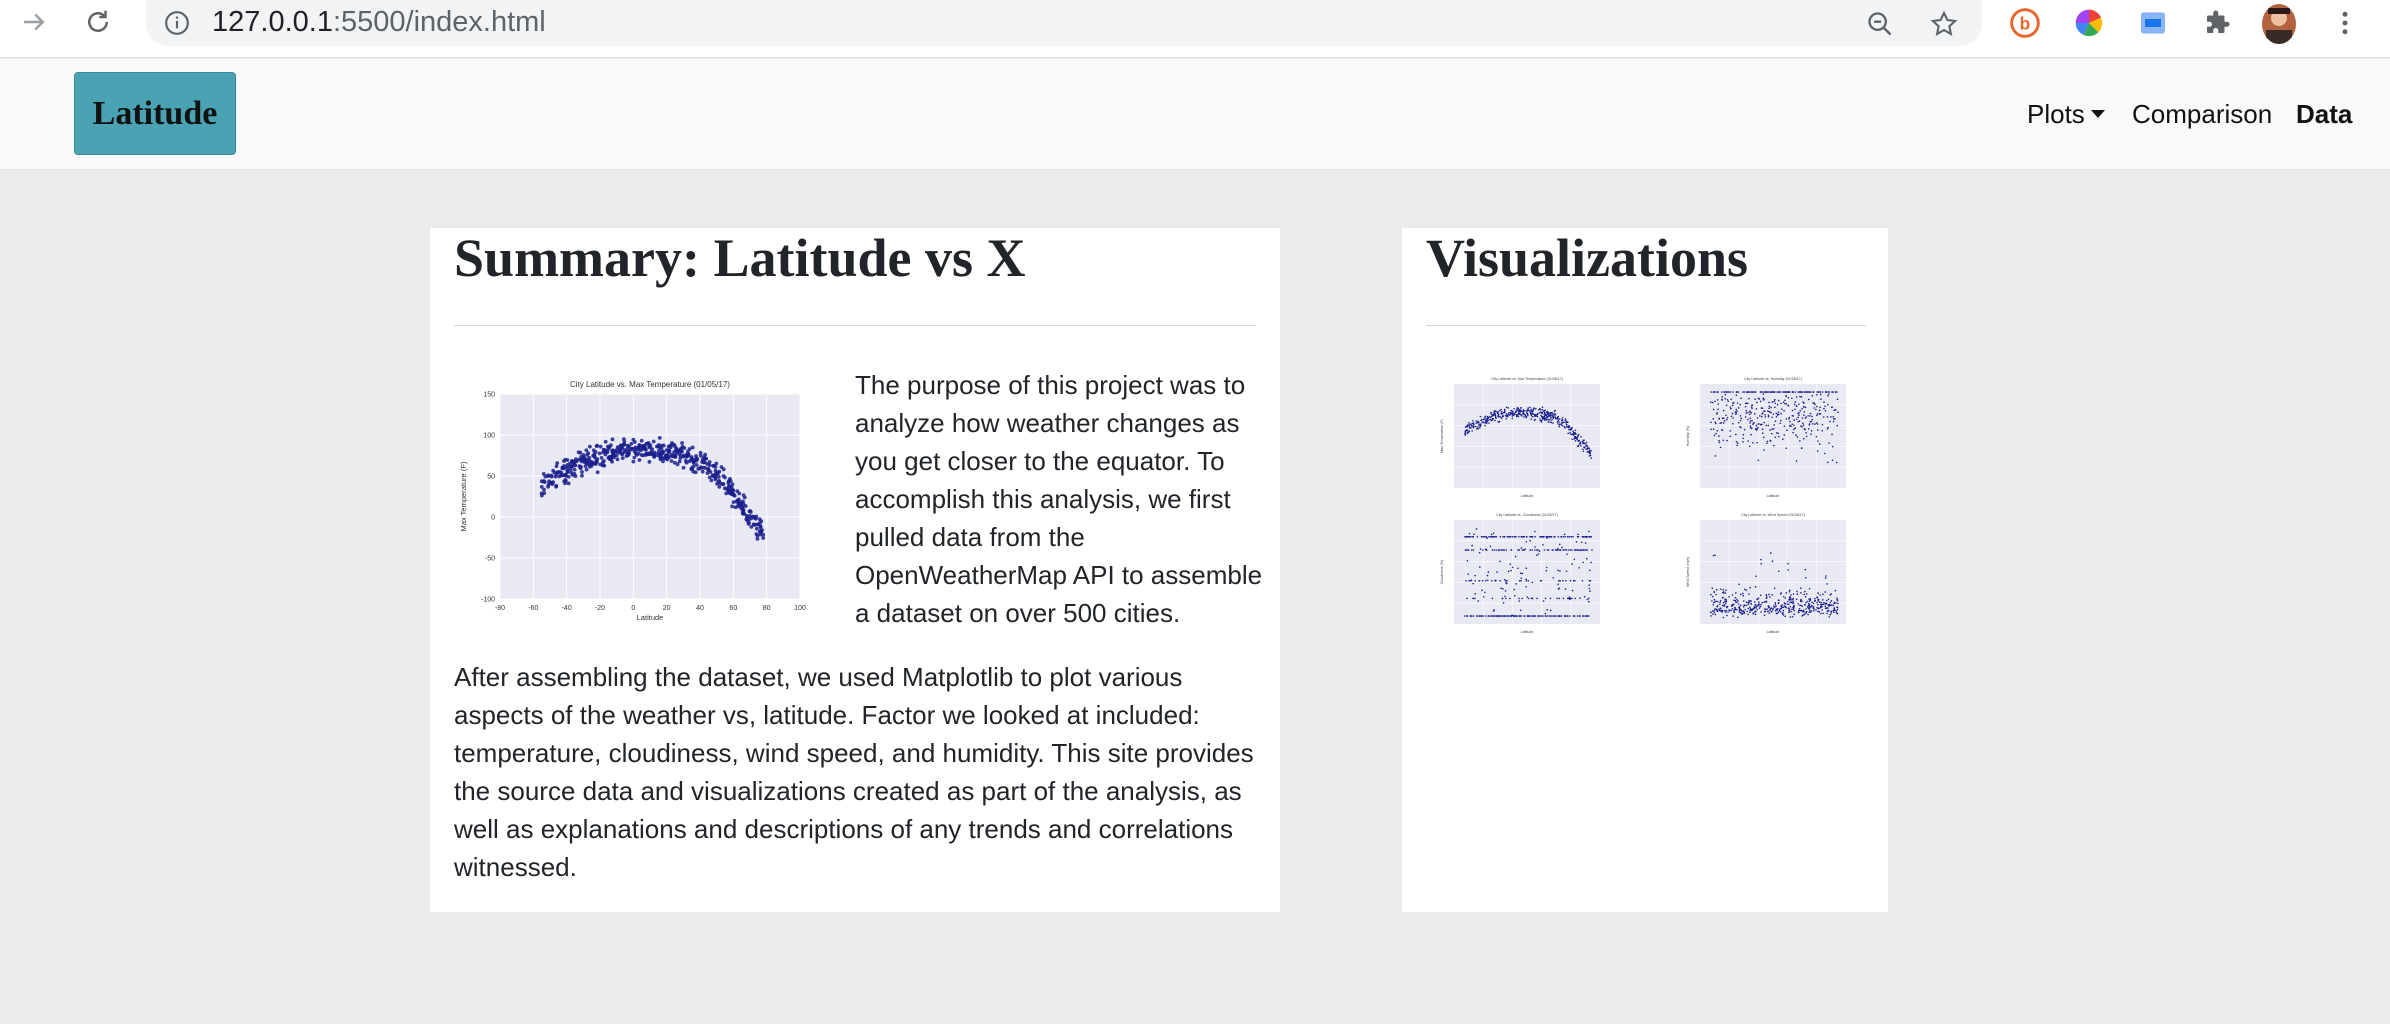 This screenshot has height=1024, width=2390. I want to click on nav-comparison-link: Comparison, so click(2202, 114).